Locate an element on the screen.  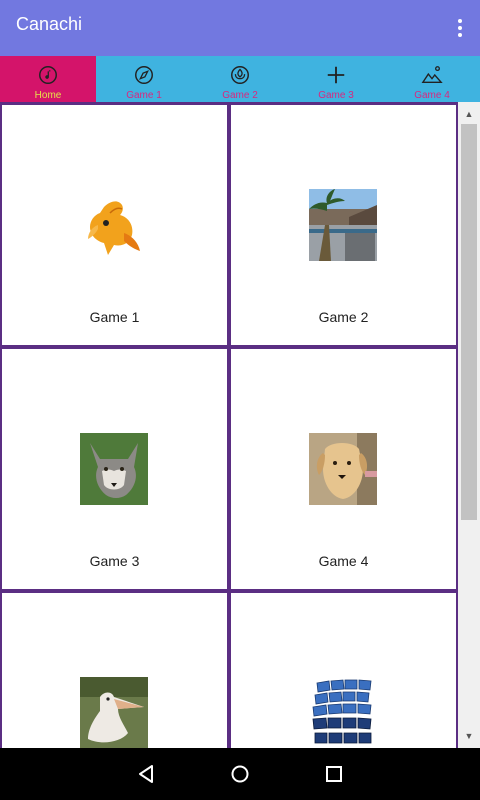
tab-game-4: Game 4 is located at coordinates (432, 79).